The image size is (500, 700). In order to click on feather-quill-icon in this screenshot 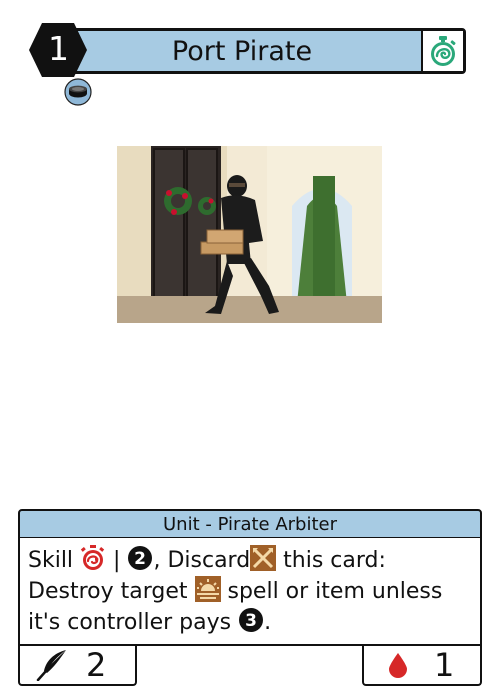, I will do `click(51, 665)`.